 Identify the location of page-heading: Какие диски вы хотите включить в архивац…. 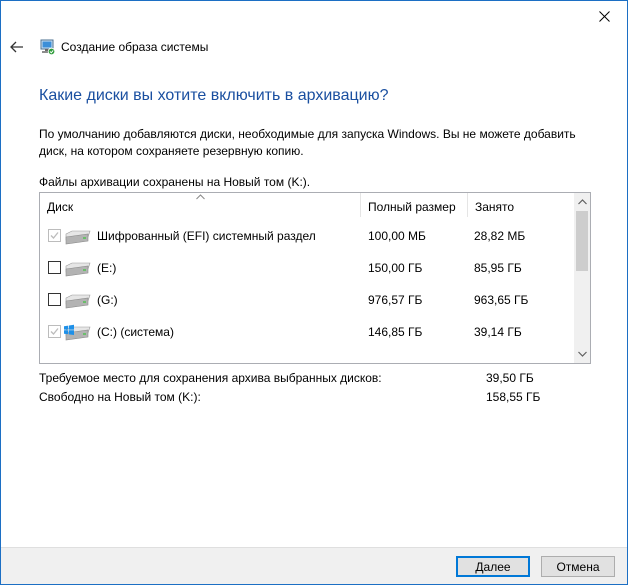
(214, 95).